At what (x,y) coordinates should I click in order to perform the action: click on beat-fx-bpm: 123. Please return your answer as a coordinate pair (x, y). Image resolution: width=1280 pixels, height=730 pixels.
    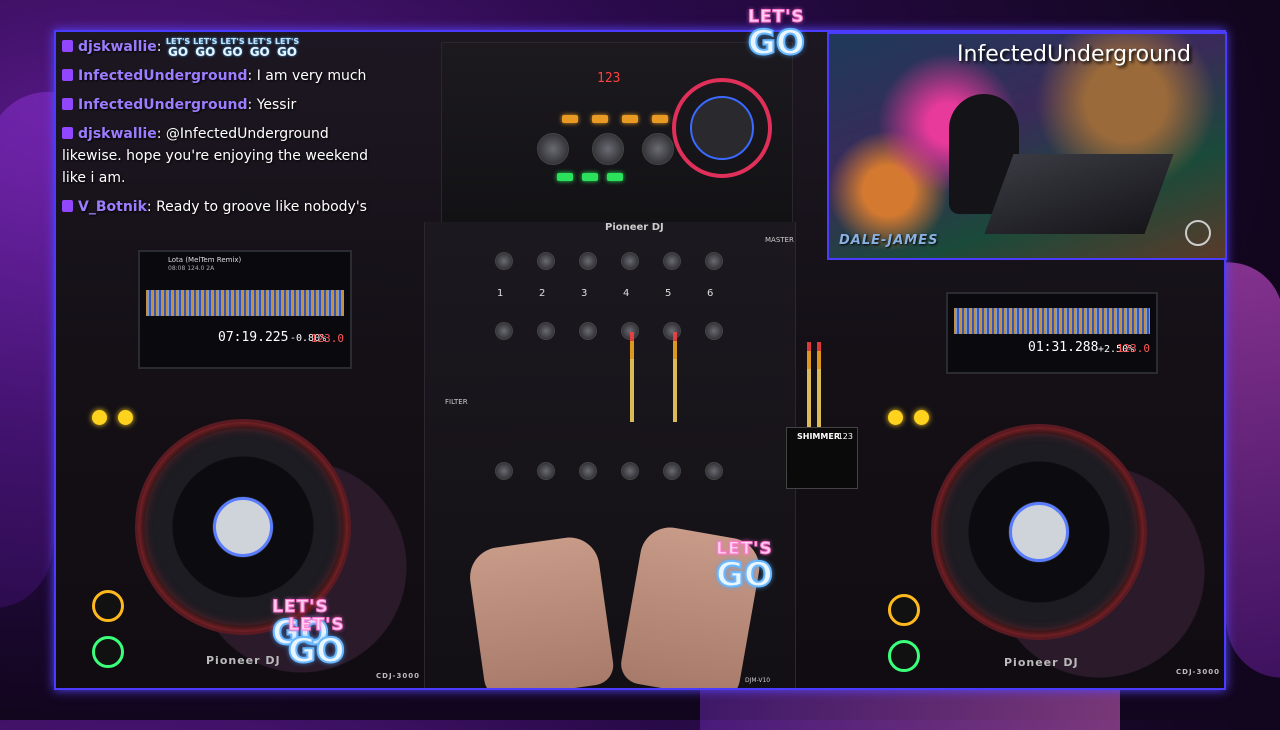
    Looking at the image, I should click on (845, 436).